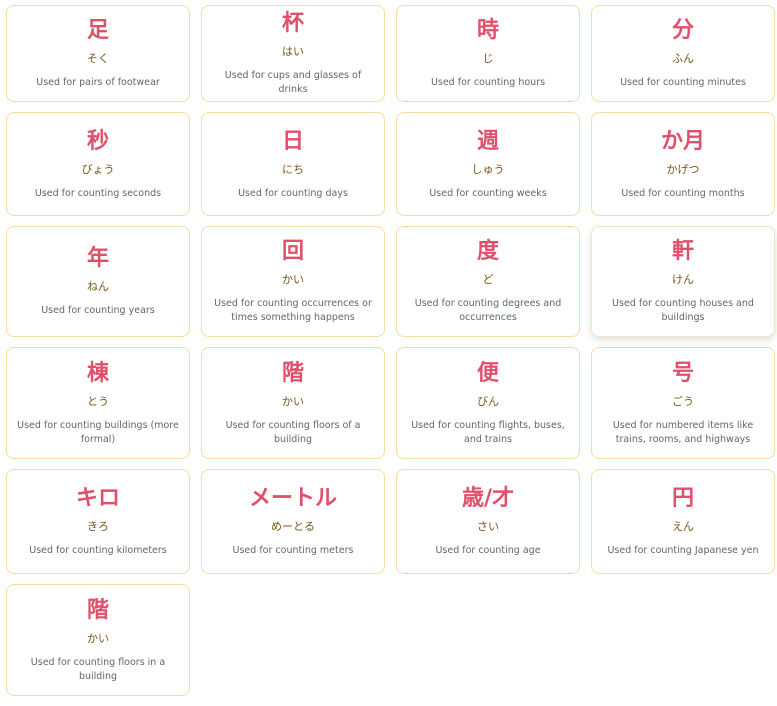 The width and height of the screenshot is (777, 706). What do you see at coordinates (683, 58) in the screenshot?
I see `counter-reading: ふん` at bounding box center [683, 58].